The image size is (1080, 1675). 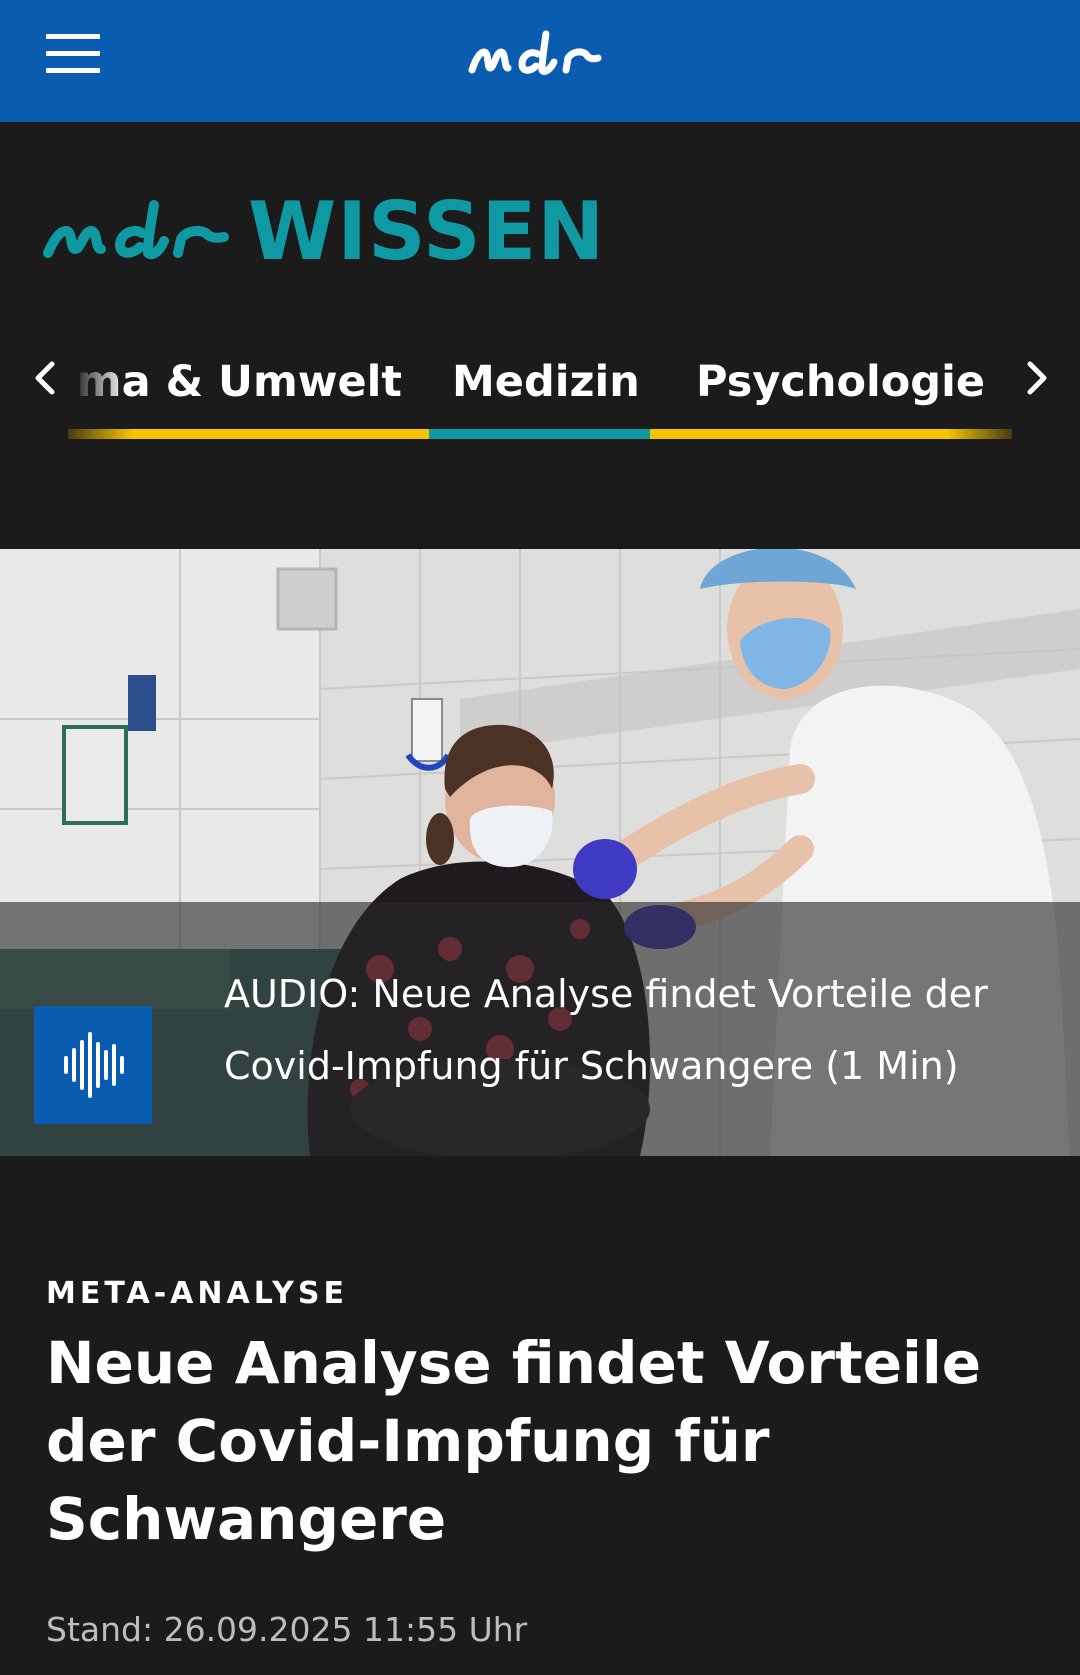 What do you see at coordinates (248, 434) in the screenshot?
I see `underline-klima` at bounding box center [248, 434].